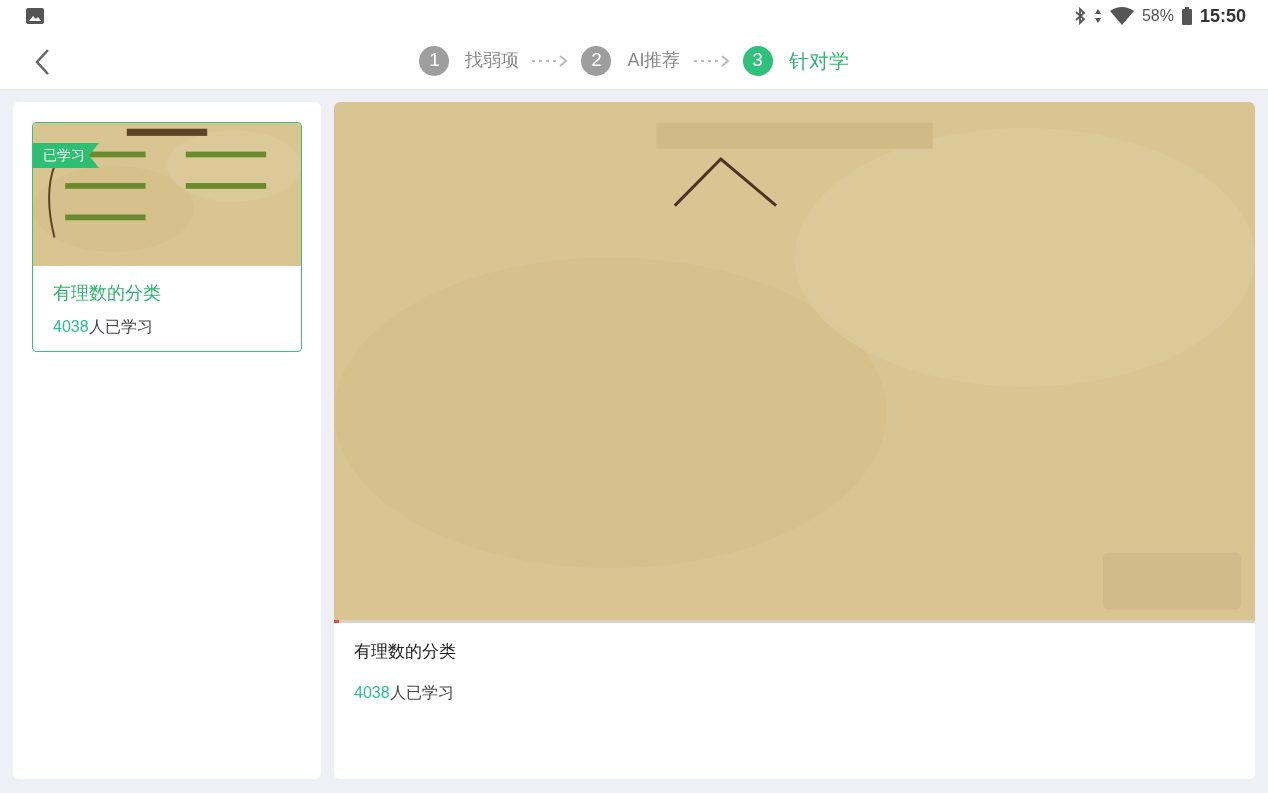 The width and height of the screenshot is (1268, 793). Describe the element at coordinates (434, 60) in the screenshot. I see `step-number: 1` at that location.